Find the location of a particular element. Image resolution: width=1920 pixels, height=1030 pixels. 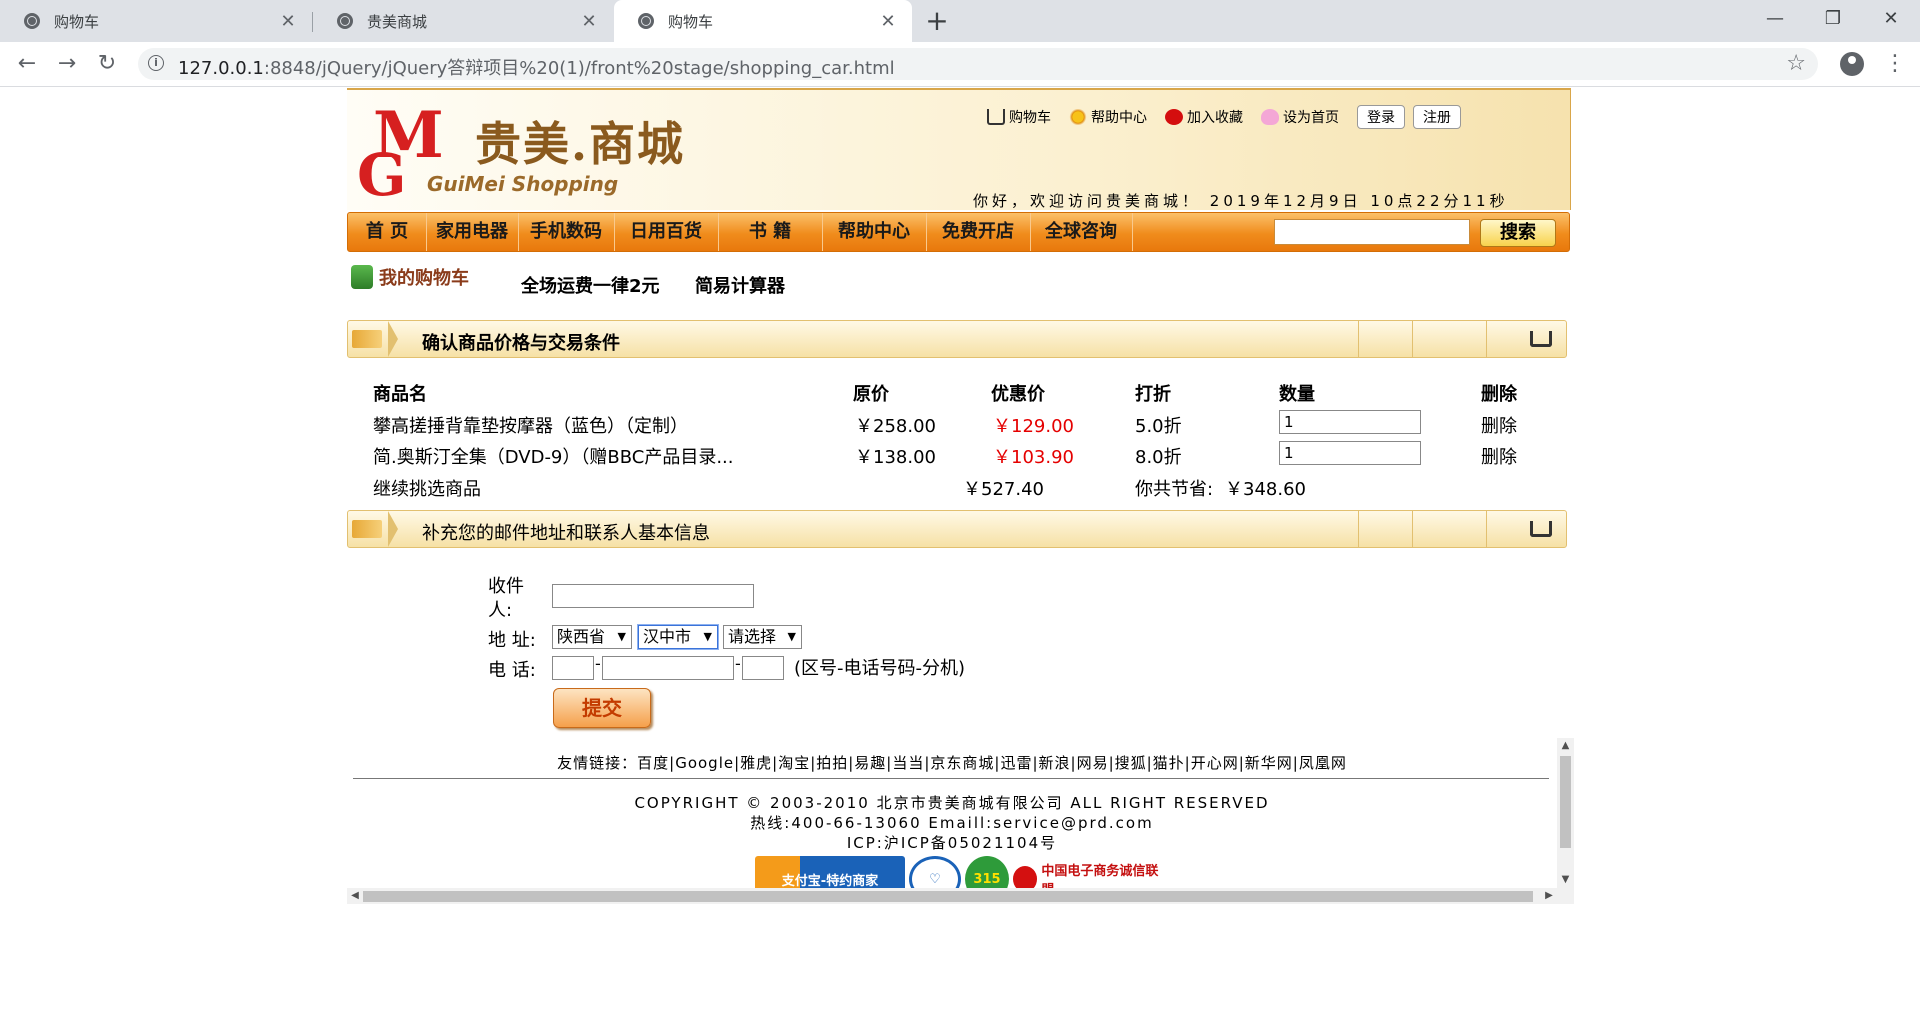

browser-tab-1: 购物车 ✕ is located at coordinates (156, 21).